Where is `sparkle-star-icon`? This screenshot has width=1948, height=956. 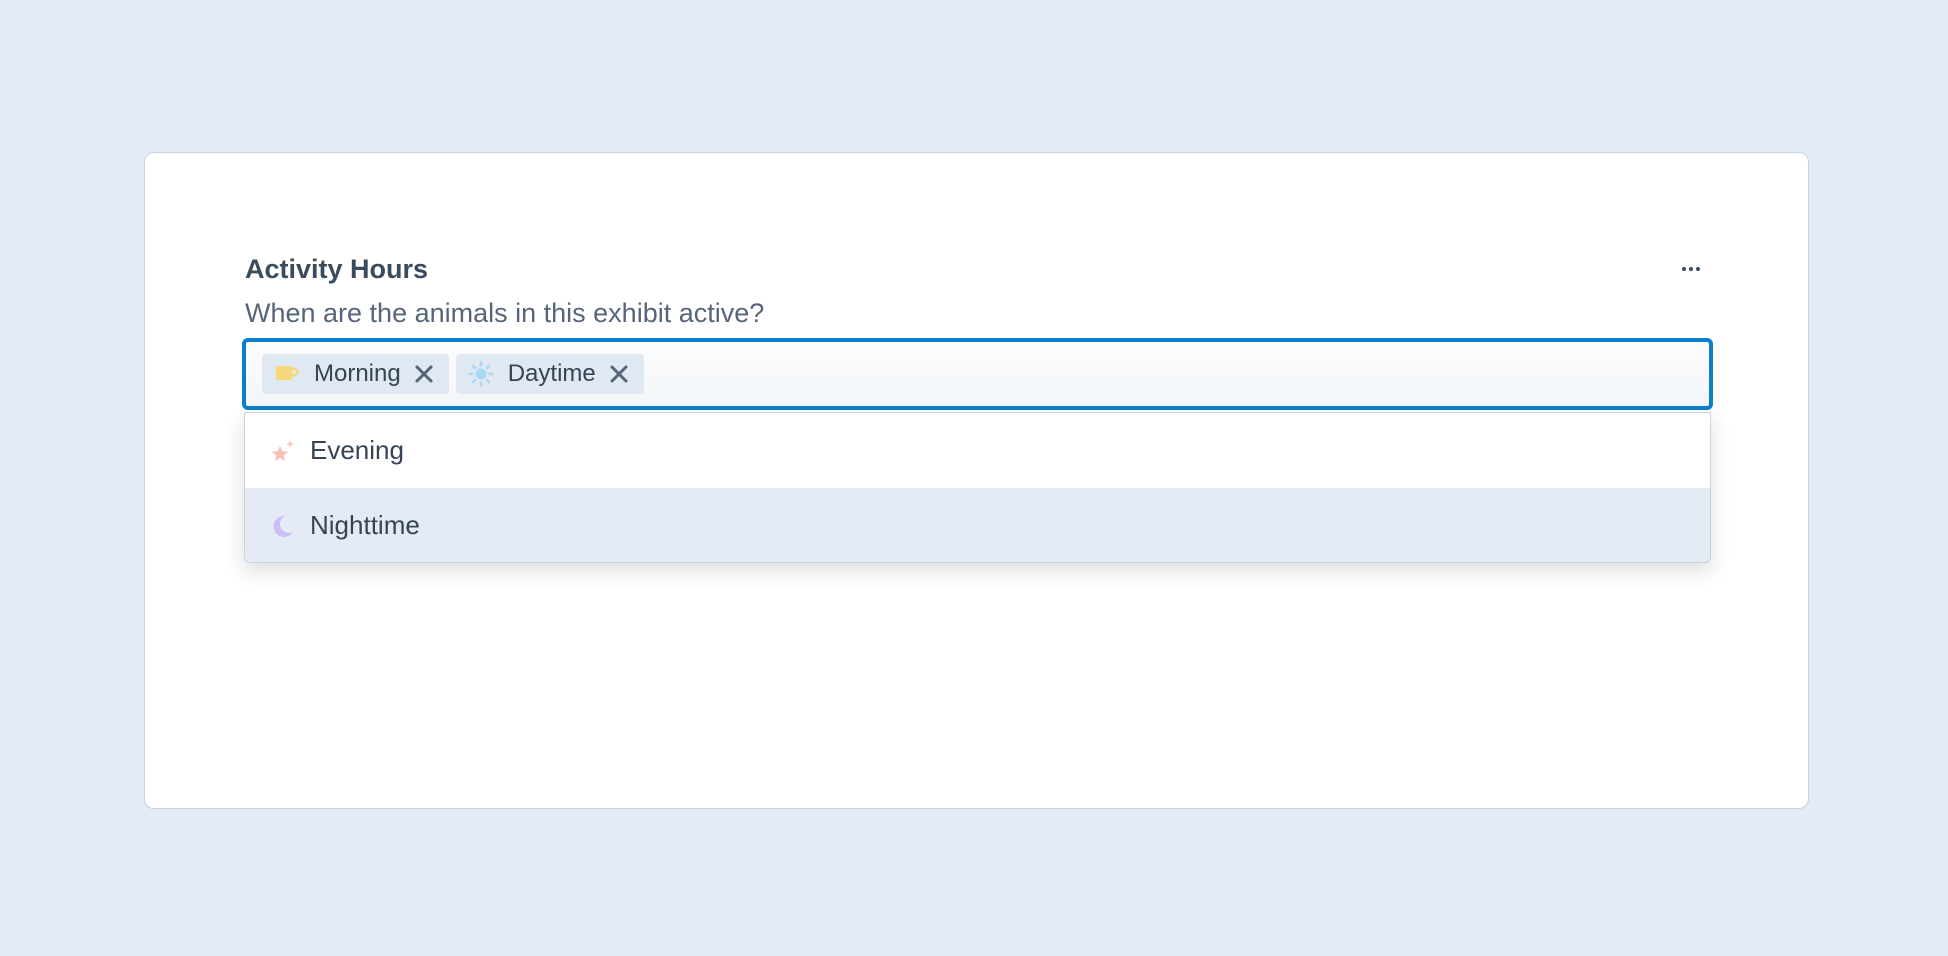 sparkle-star-icon is located at coordinates (283, 451).